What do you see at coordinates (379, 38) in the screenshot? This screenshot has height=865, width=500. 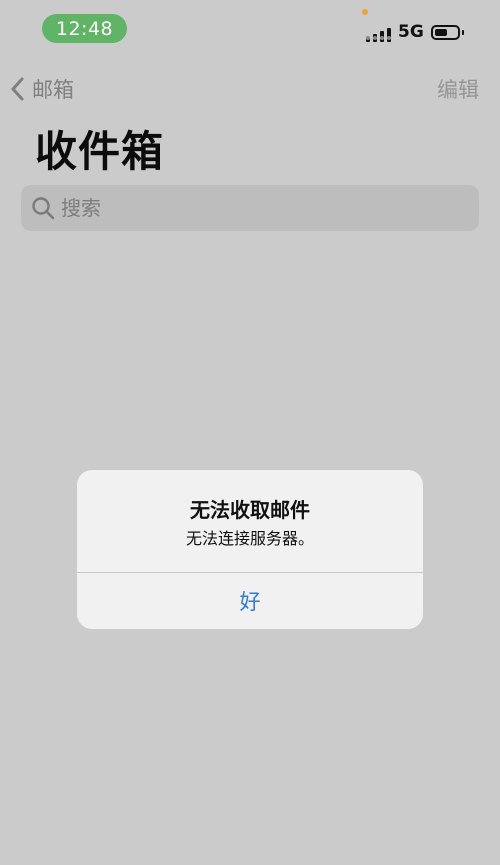 I see `cellular-signal-dots` at bounding box center [379, 38].